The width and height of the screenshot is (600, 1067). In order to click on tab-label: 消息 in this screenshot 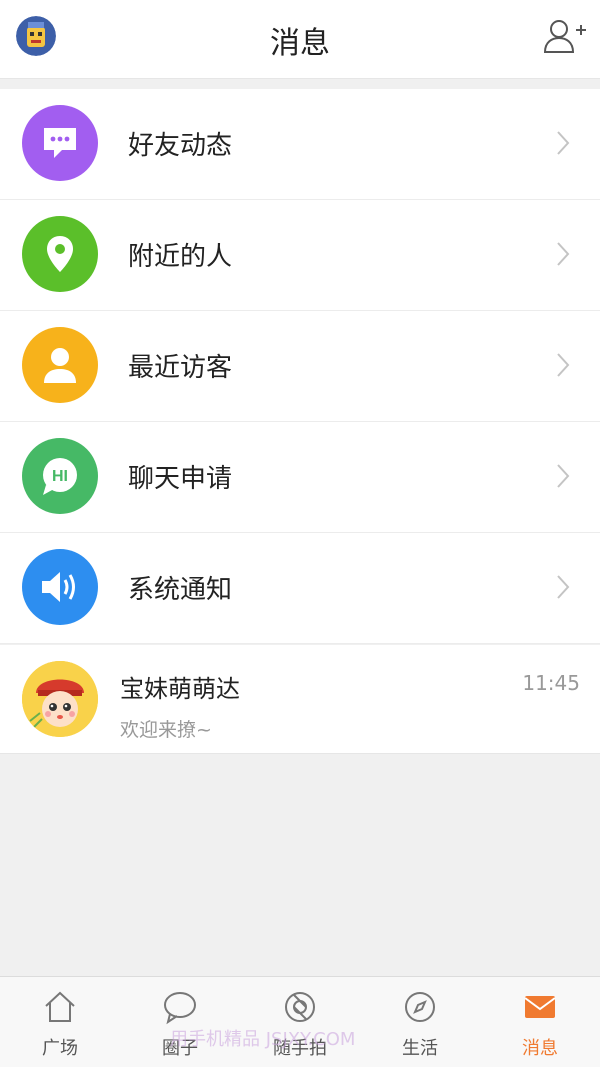, I will do `click(540, 1048)`.